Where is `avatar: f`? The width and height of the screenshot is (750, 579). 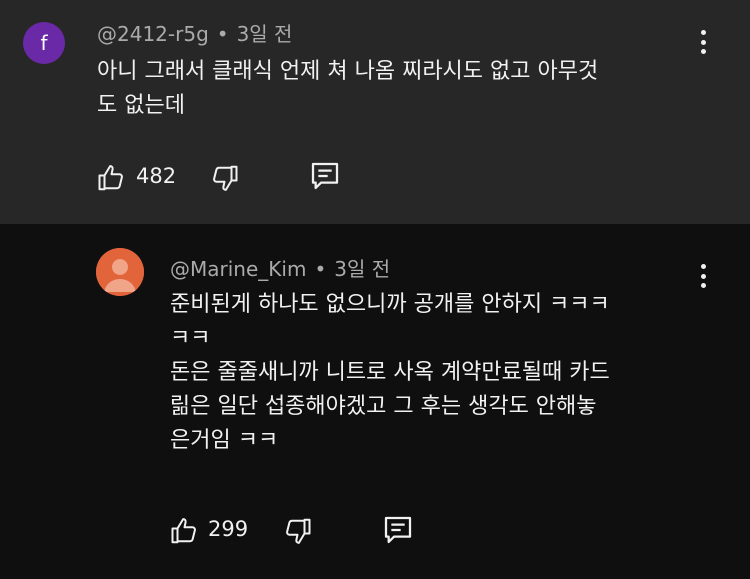 avatar: f is located at coordinates (44, 43).